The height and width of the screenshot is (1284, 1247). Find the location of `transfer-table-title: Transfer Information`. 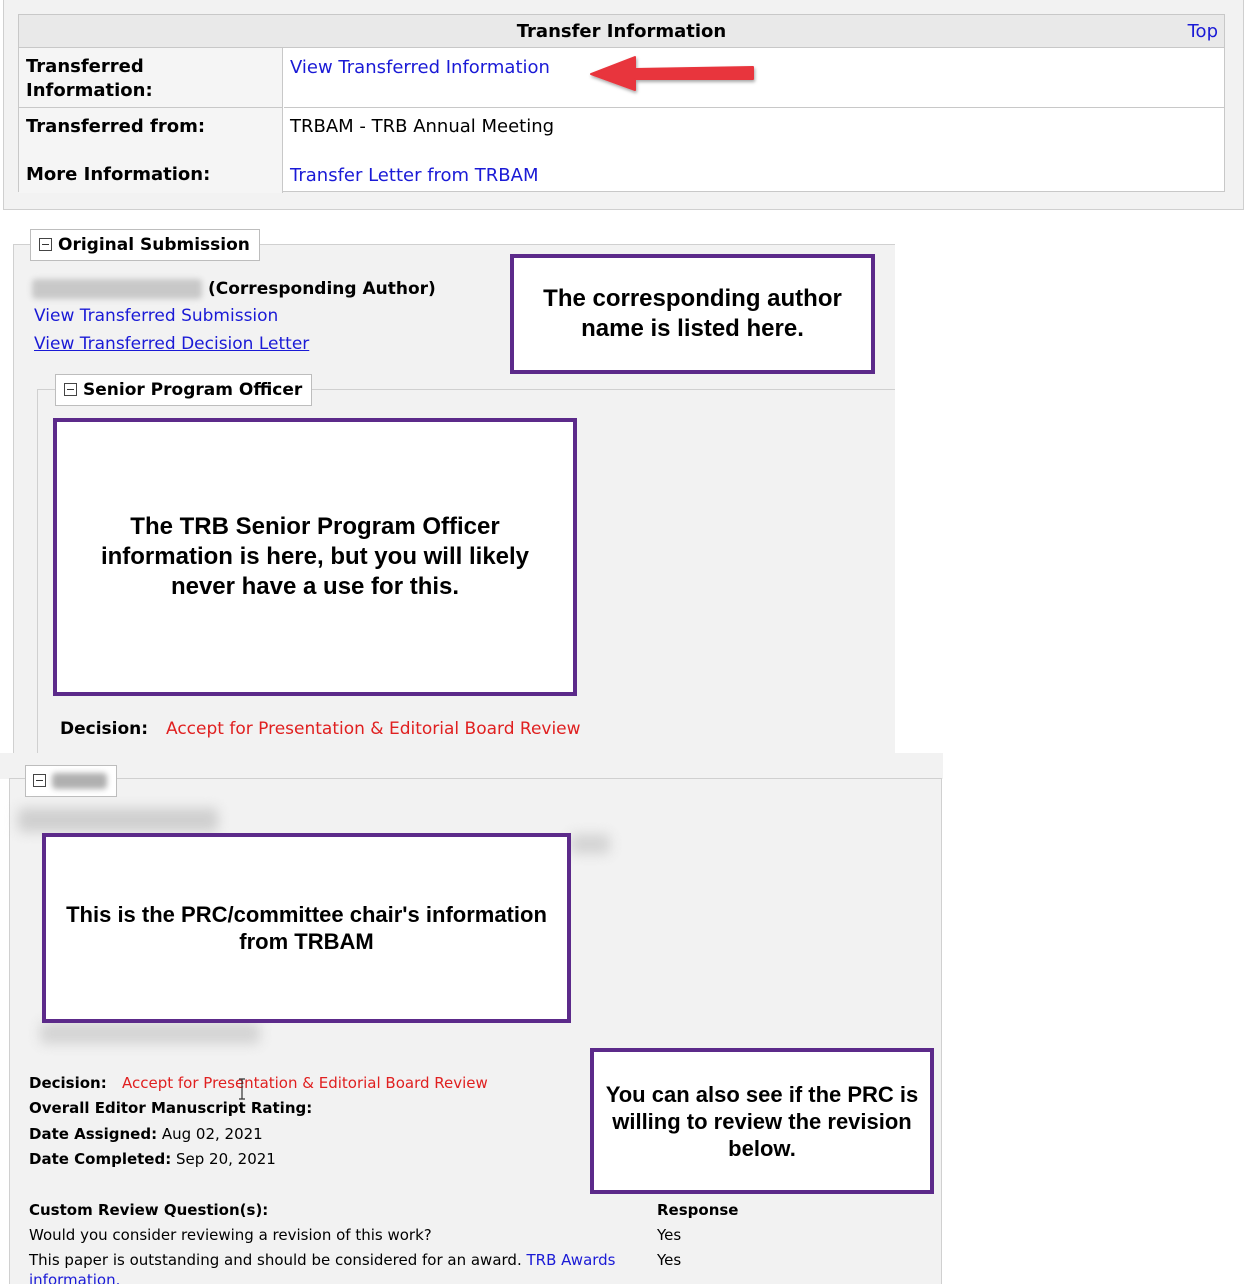

transfer-table-title: Transfer Information is located at coordinates (621, 31).